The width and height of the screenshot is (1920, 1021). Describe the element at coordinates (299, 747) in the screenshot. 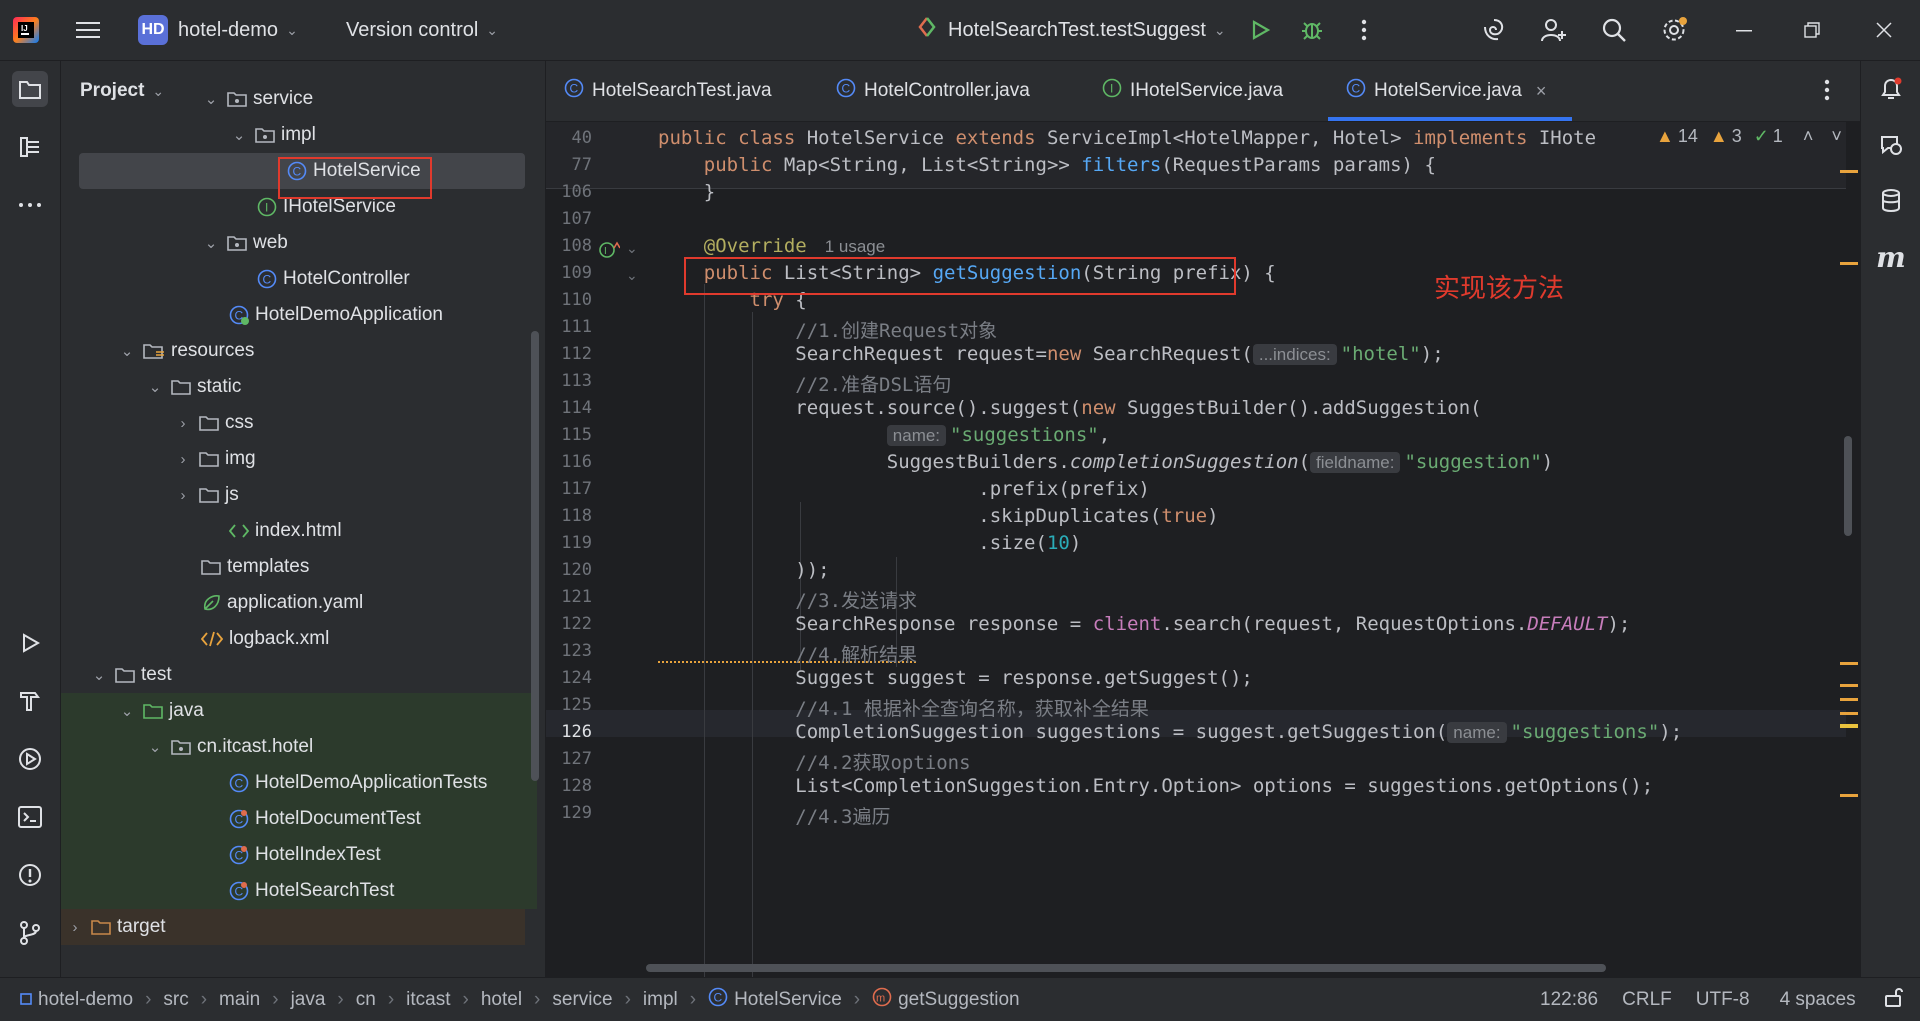

I see `tree-row-cn-itcast-hotel: ⌄ cn.itcast.hotel` at that location.